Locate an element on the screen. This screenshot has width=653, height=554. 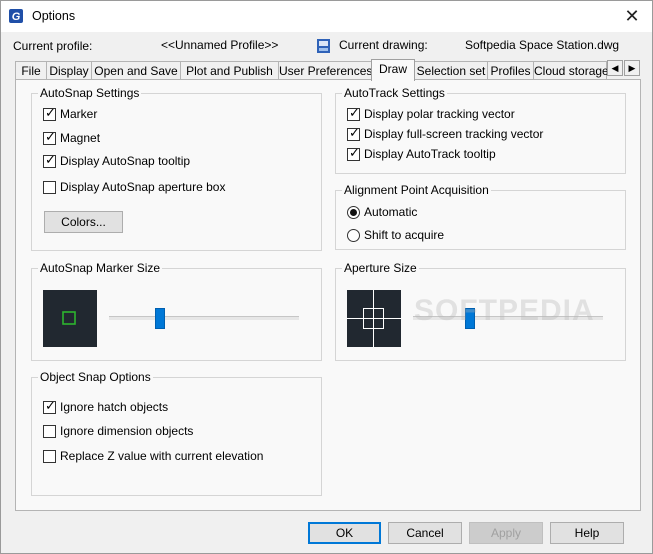
autosnap-settings-title: AutoSnap Settings is located at coordinates (90, 93).